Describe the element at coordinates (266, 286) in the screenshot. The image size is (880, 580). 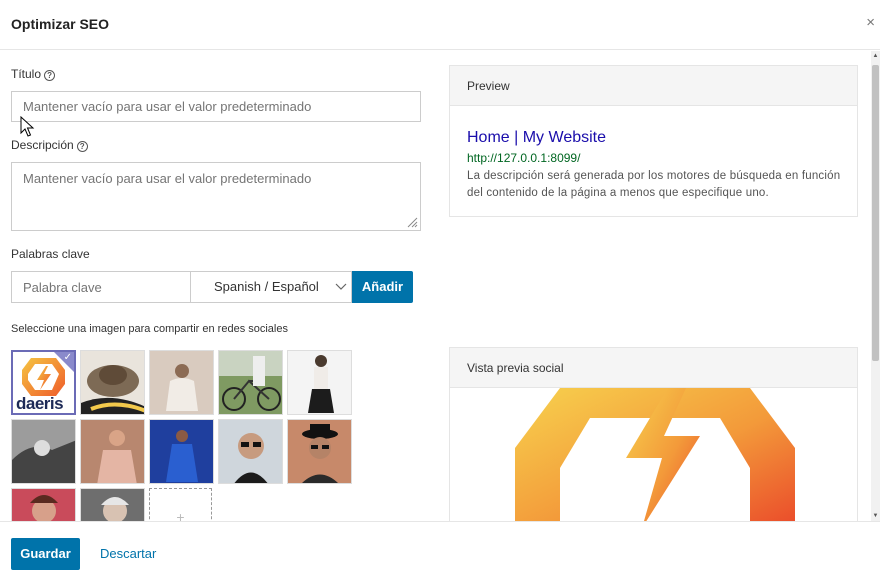
I see `language-select-value: Spanish / Español` at that location.